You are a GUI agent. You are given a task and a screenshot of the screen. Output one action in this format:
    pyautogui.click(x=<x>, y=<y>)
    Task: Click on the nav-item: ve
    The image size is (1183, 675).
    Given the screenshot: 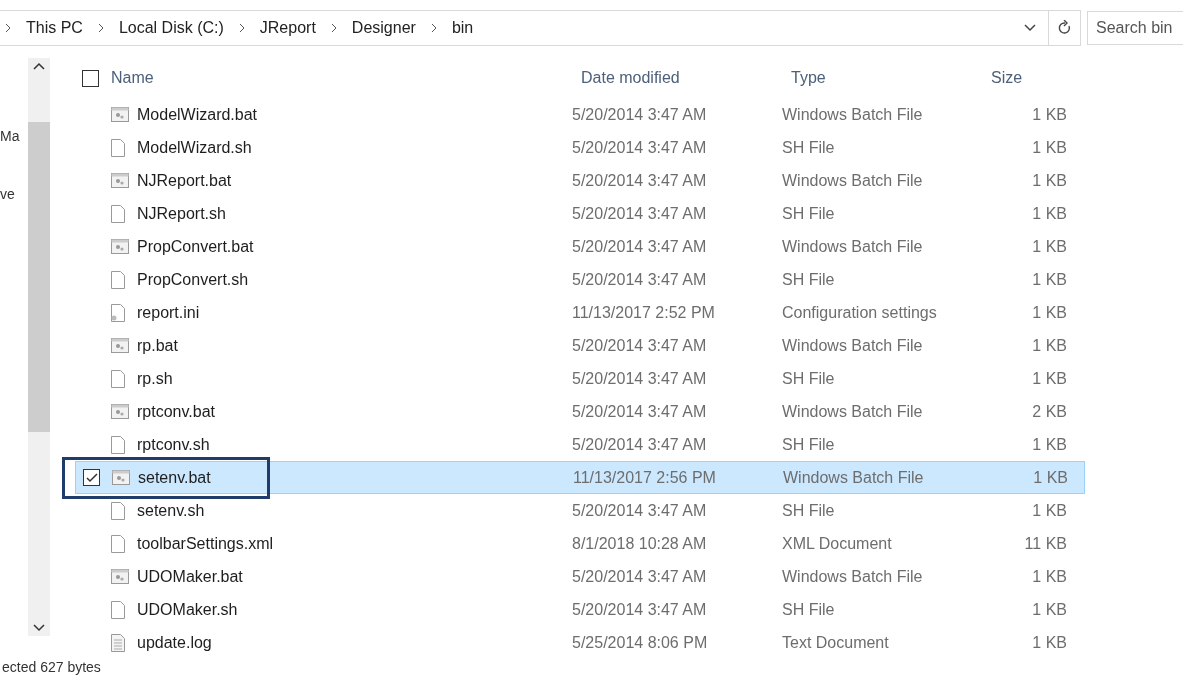 What is the action you would take?
    pyautogui.click(x=7, y=194)
    